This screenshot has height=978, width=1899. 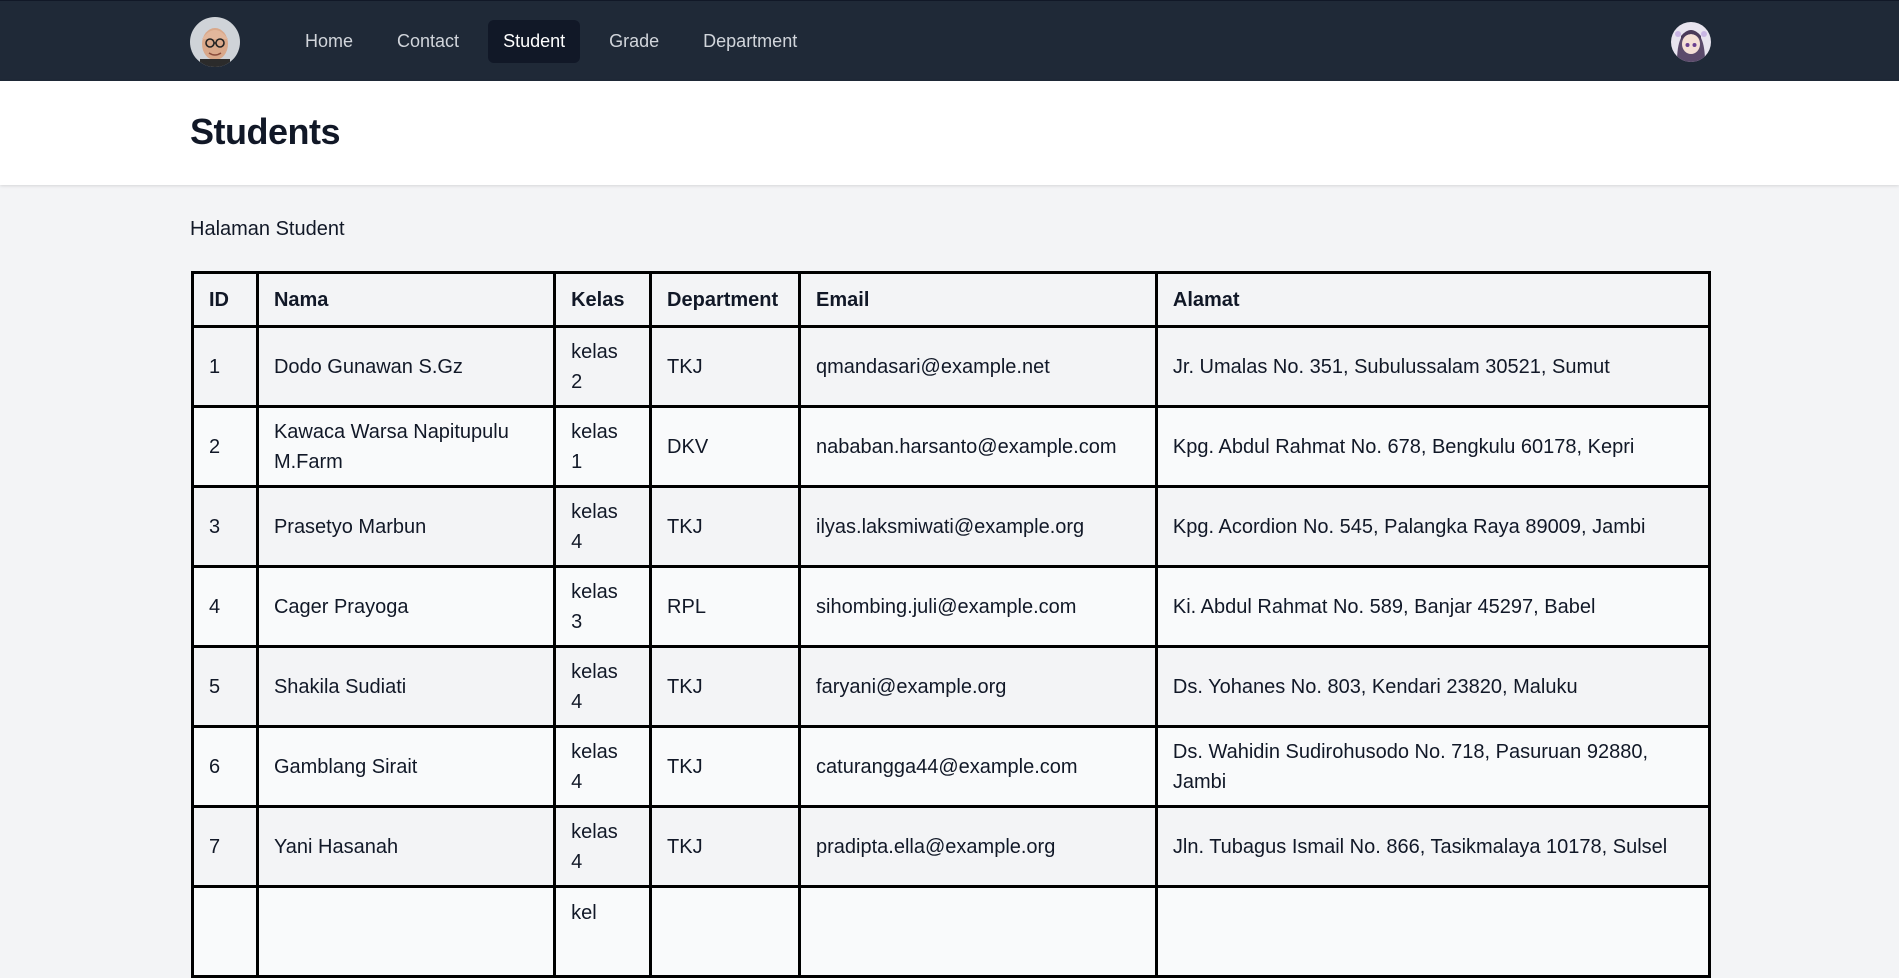 What do you see at coordinates (225, 931) in the screenshot?
I see `cell-id` at bounding box center [225, 931].